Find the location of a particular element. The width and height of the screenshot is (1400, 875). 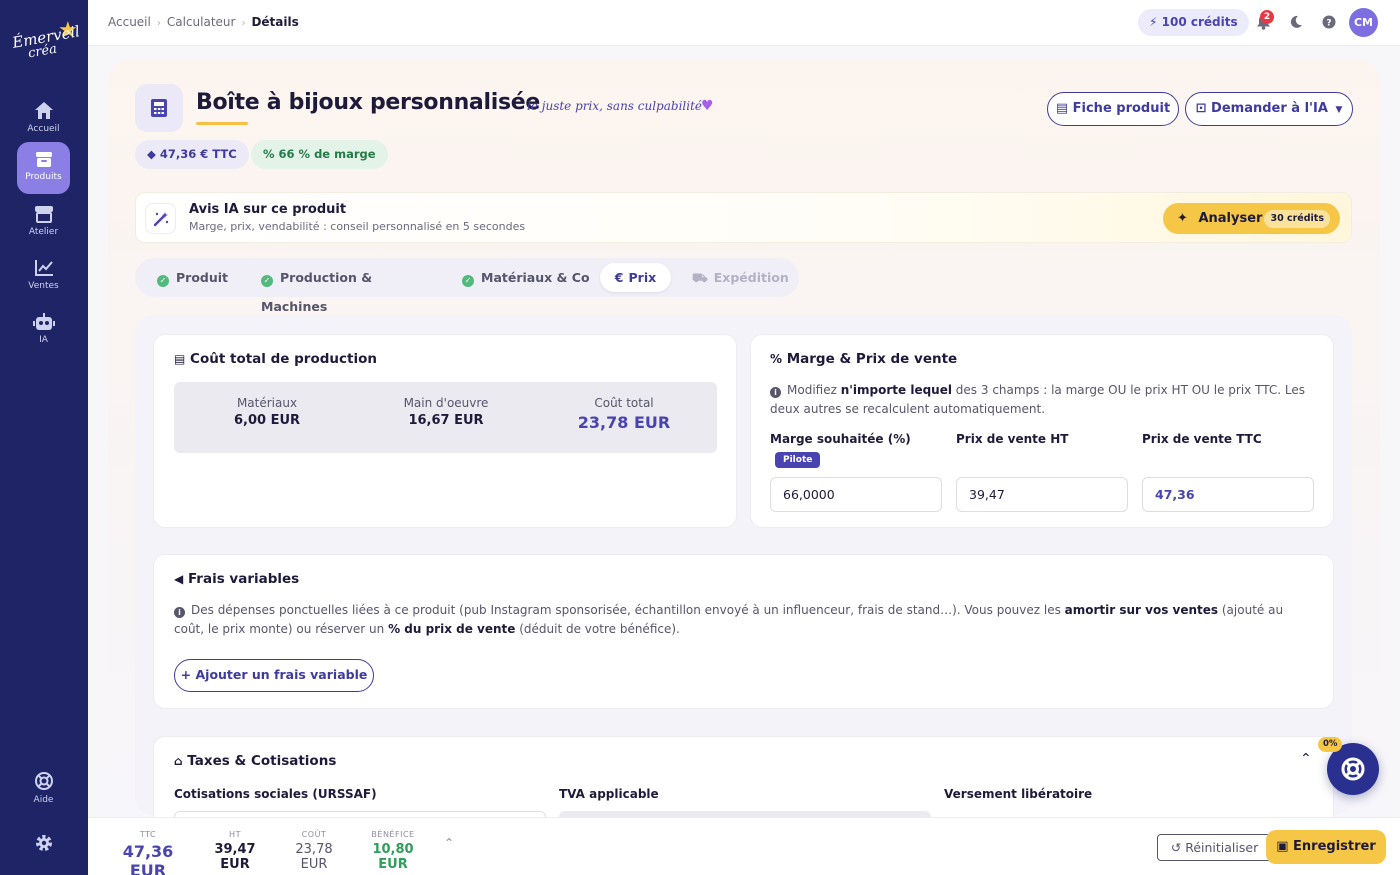

product-sheet-button: ▤ Fiche produit is located at coordinates (1113, 109).